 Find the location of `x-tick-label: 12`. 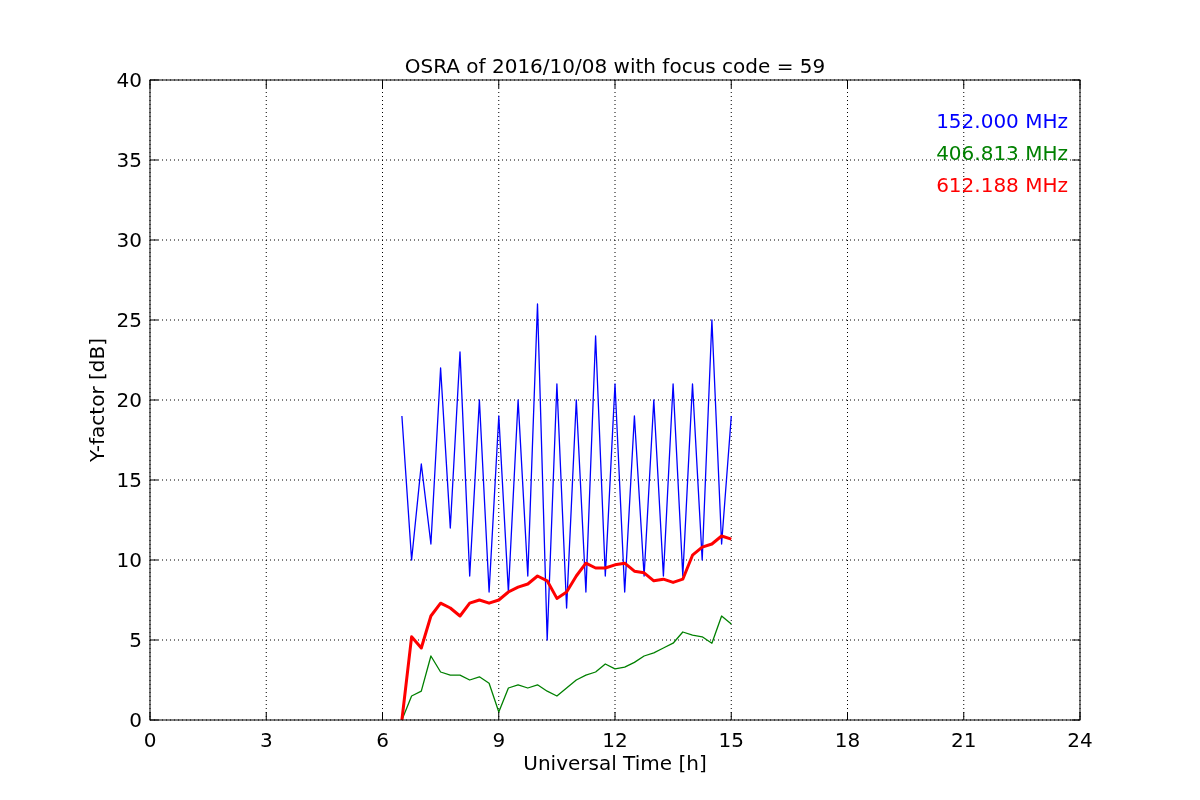

x-tick-label: 12 is located at coordinates (615, 740).